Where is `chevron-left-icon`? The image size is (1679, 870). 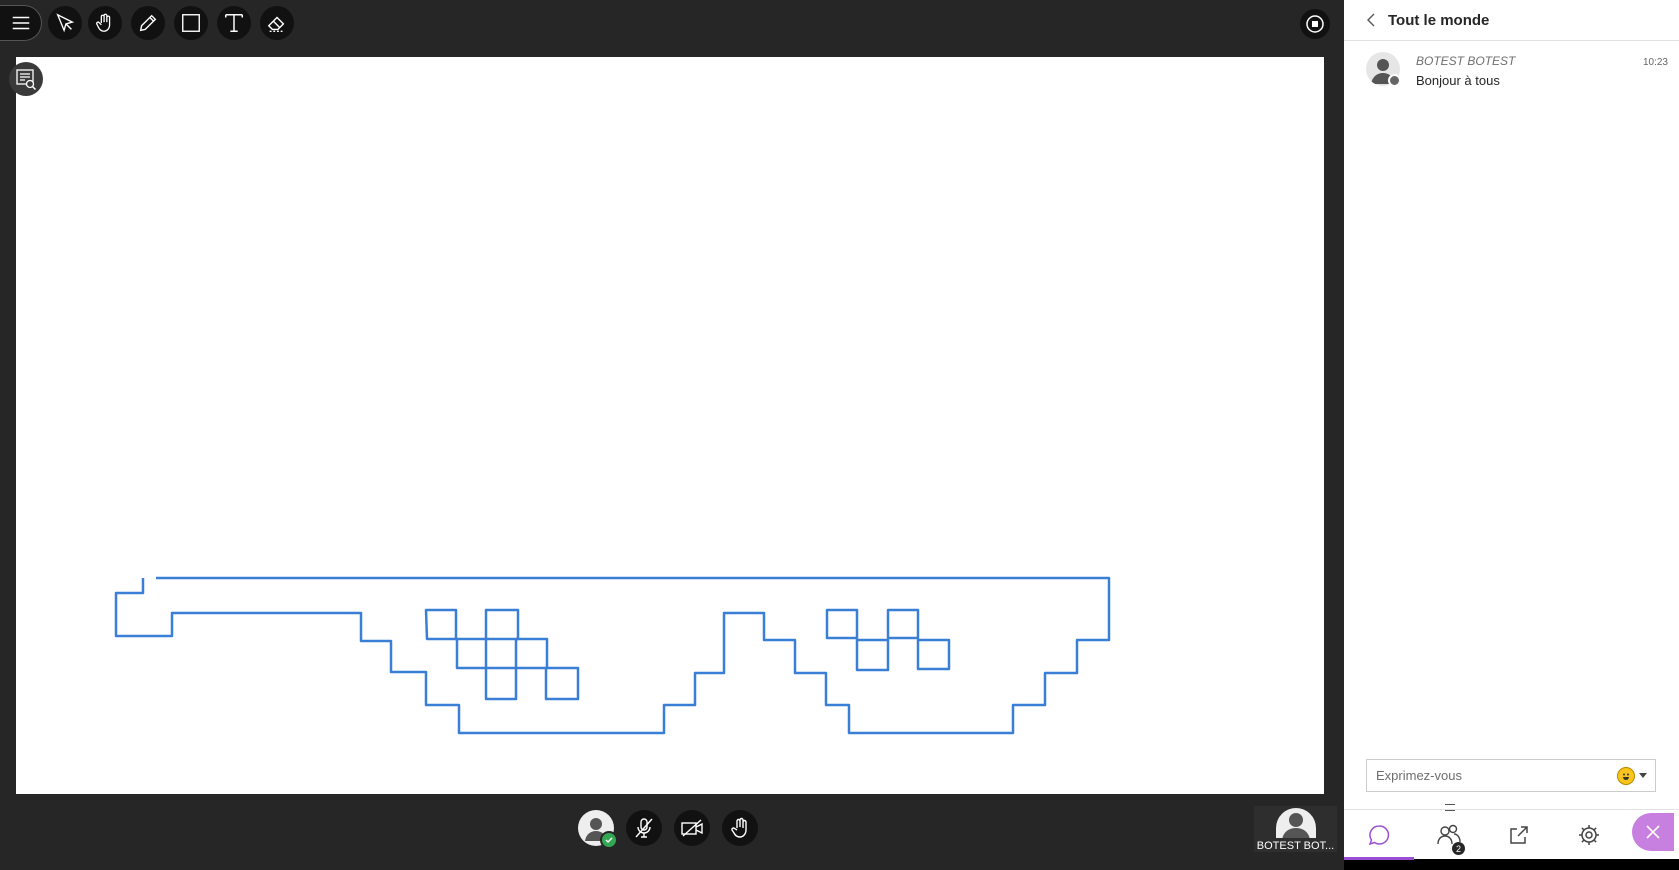 chevron-left-icon is located at coordinates (1371, 20).